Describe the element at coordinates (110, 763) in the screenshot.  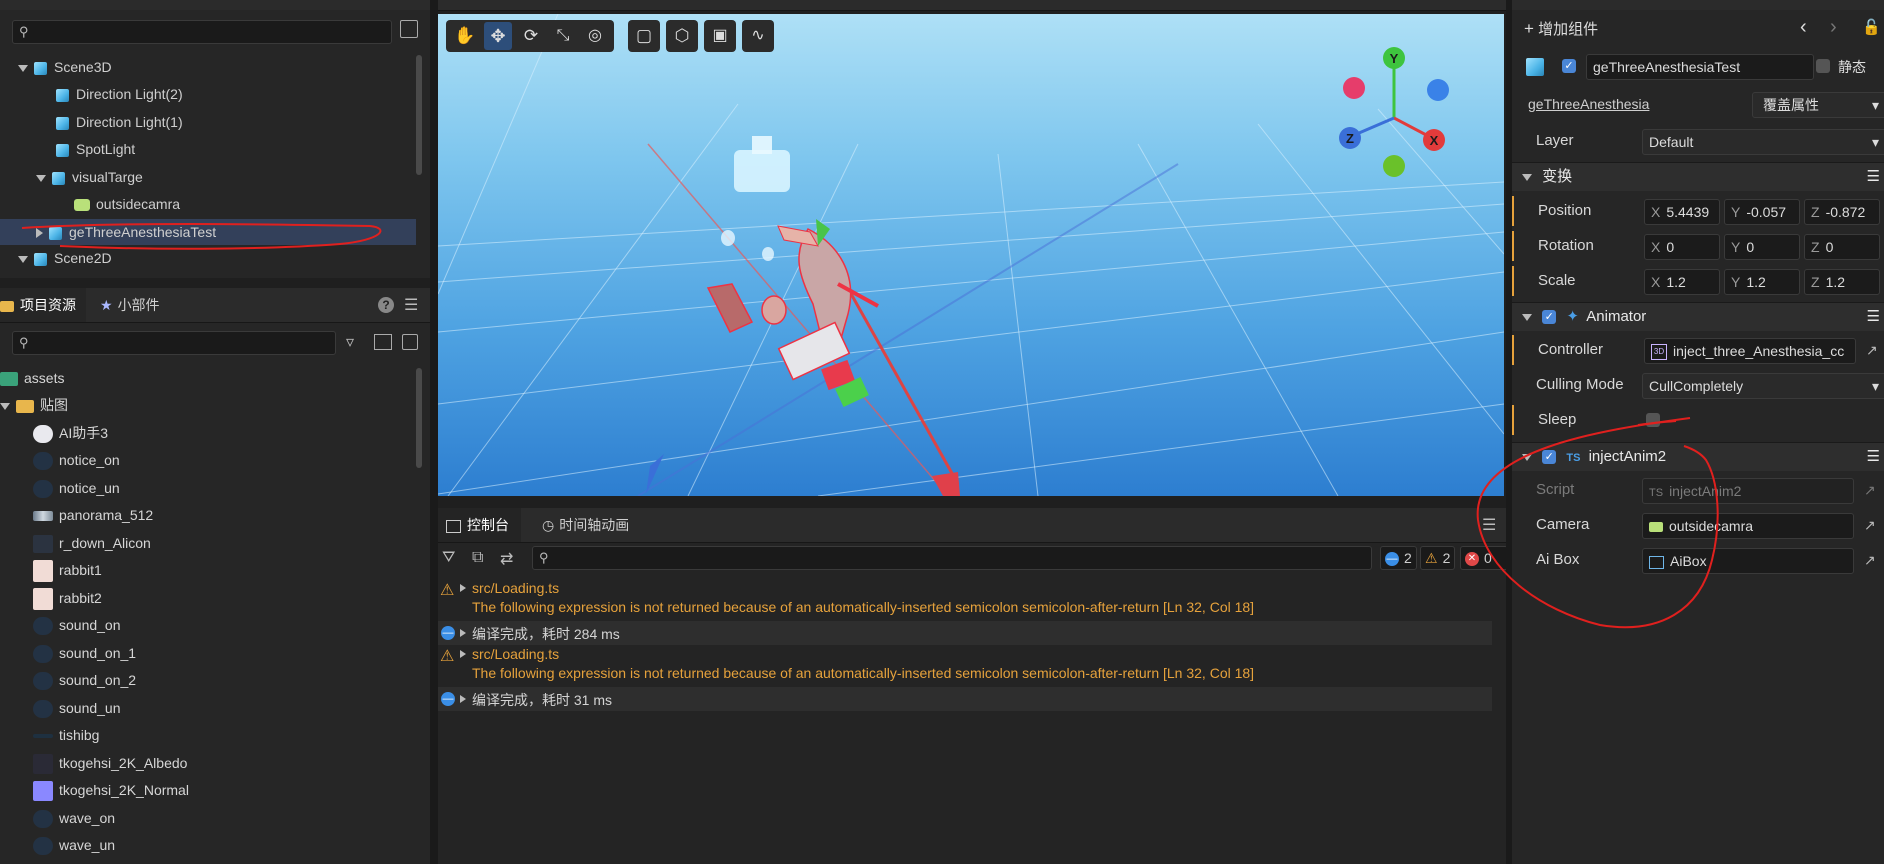
I see `asset-item: tkogehsi_2K_Albedo` at that location.